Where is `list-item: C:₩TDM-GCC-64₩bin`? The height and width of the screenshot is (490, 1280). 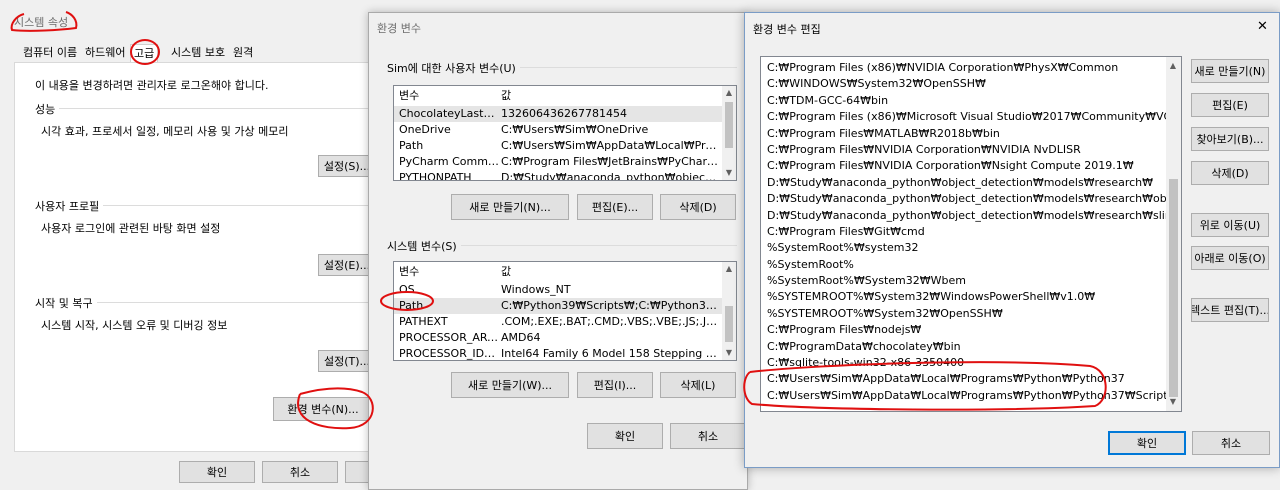
list-item: C:₩TDM-GCC-64₩bin is located at coordinates (964, 101).